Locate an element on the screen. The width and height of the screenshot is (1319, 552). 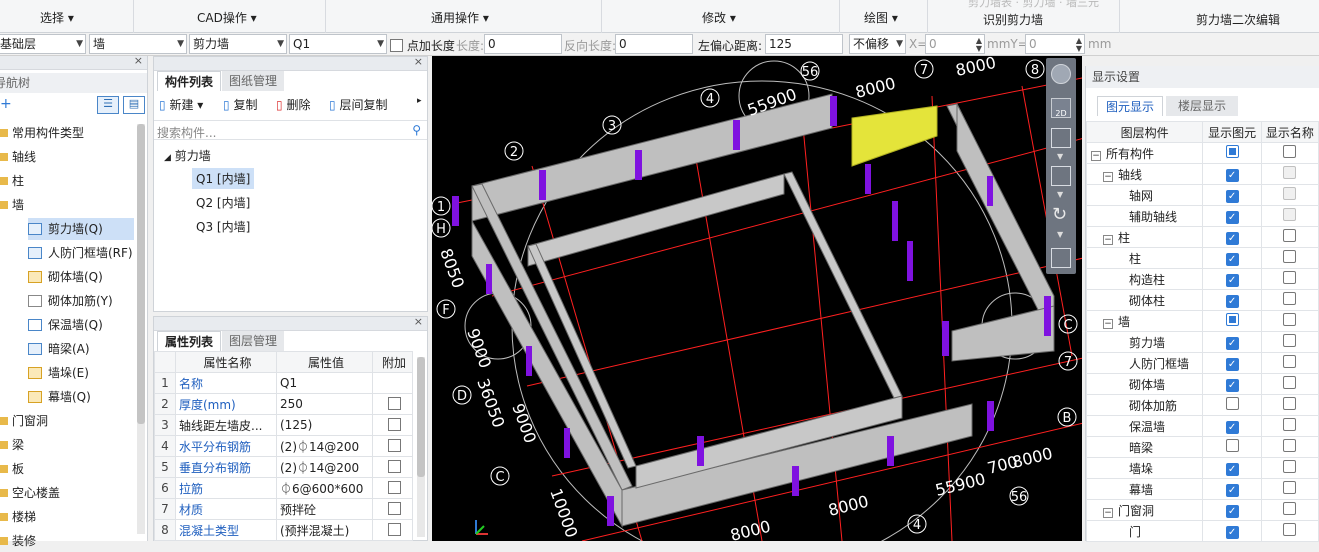
list-view-icon: ☰ is located at coordinates (108, 105).